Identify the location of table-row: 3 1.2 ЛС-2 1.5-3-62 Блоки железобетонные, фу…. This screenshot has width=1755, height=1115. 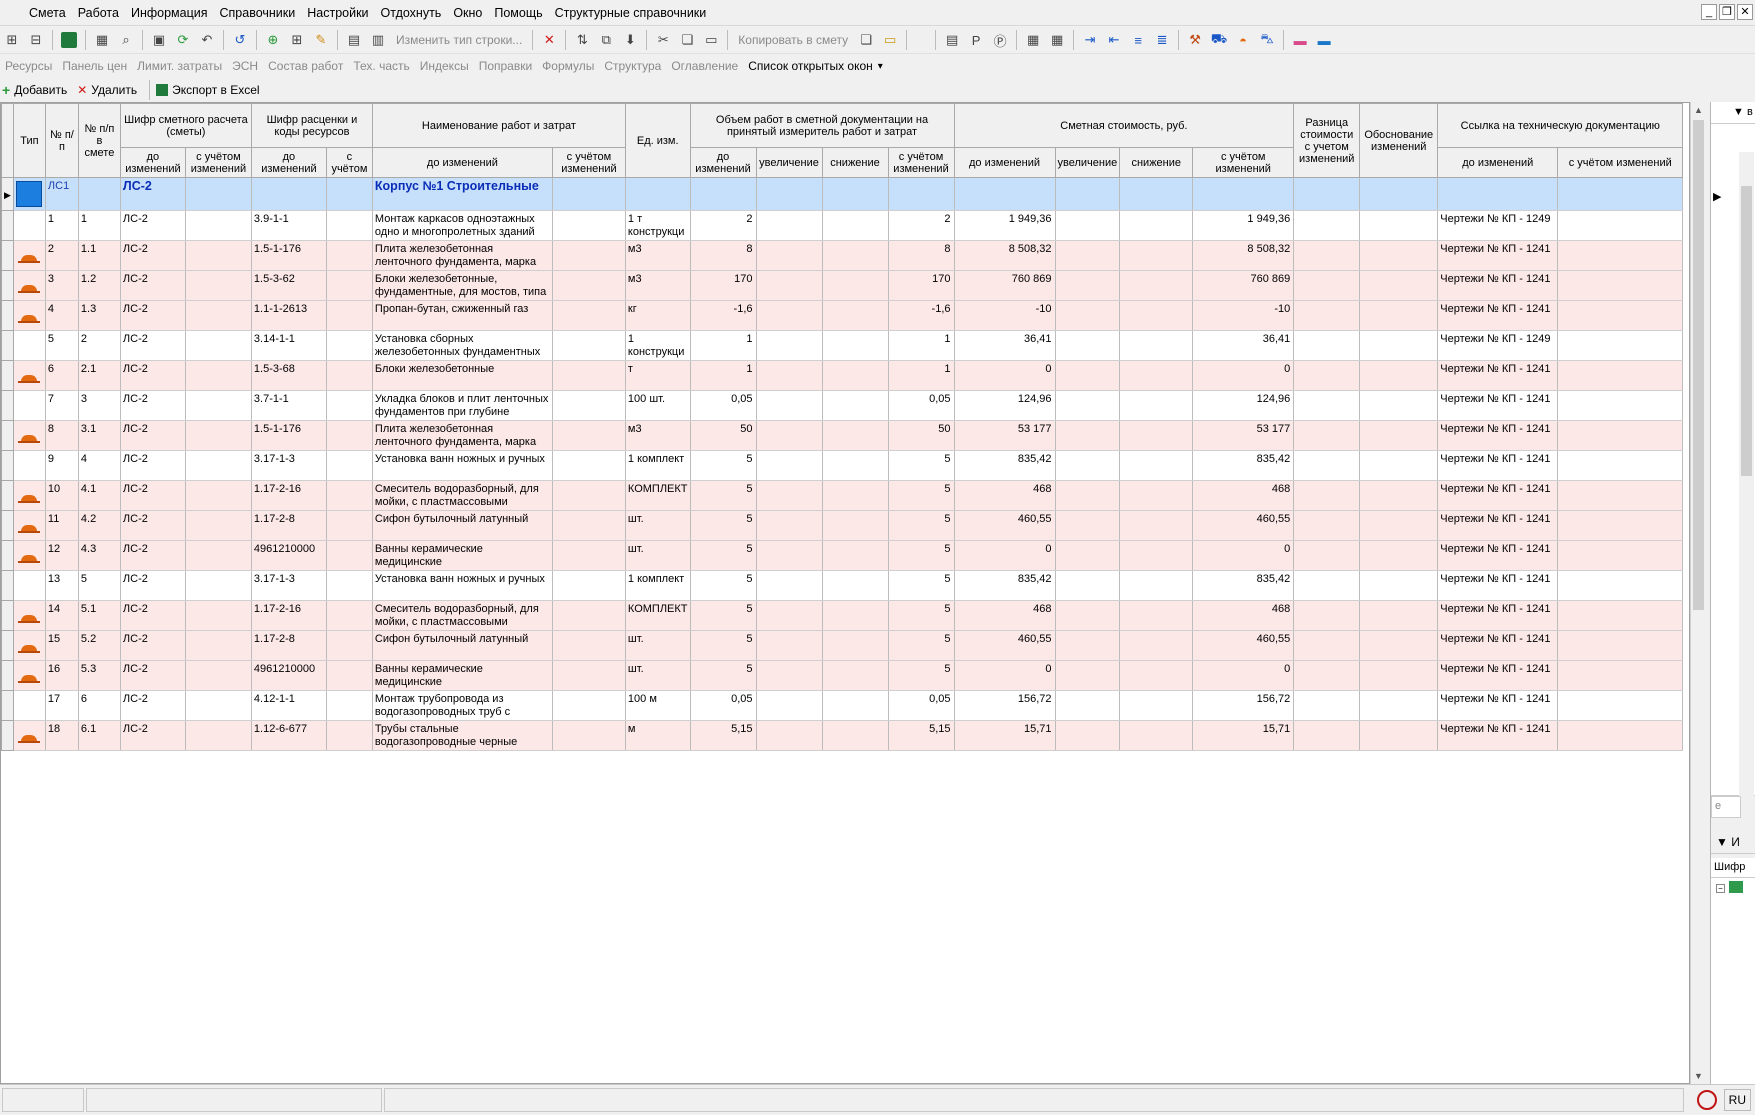
(842, 285).